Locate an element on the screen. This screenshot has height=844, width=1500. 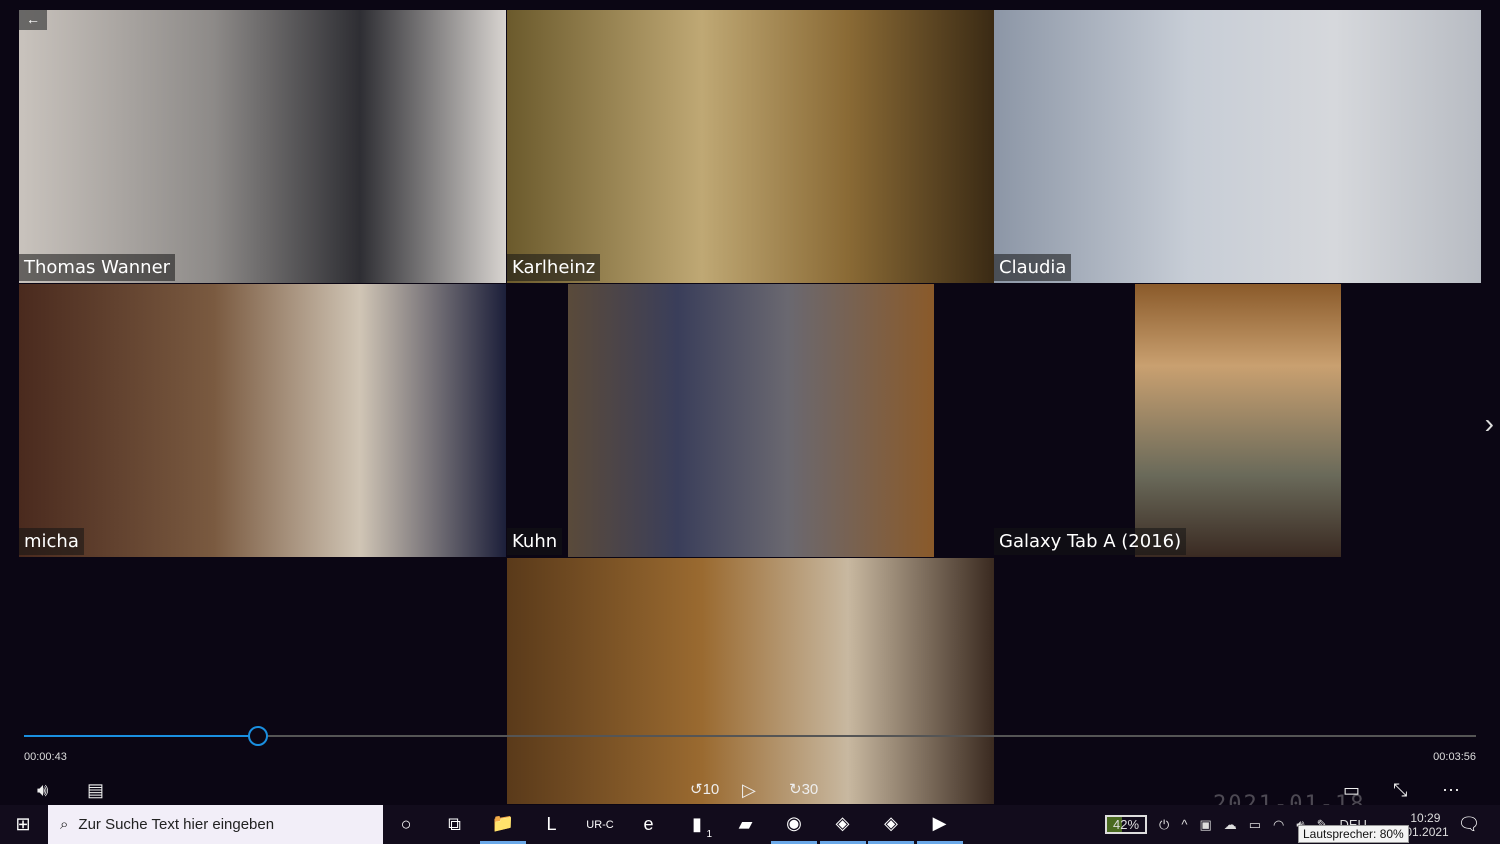
sticky-notes-icon: ▰ is located at coordinates (745, 824).